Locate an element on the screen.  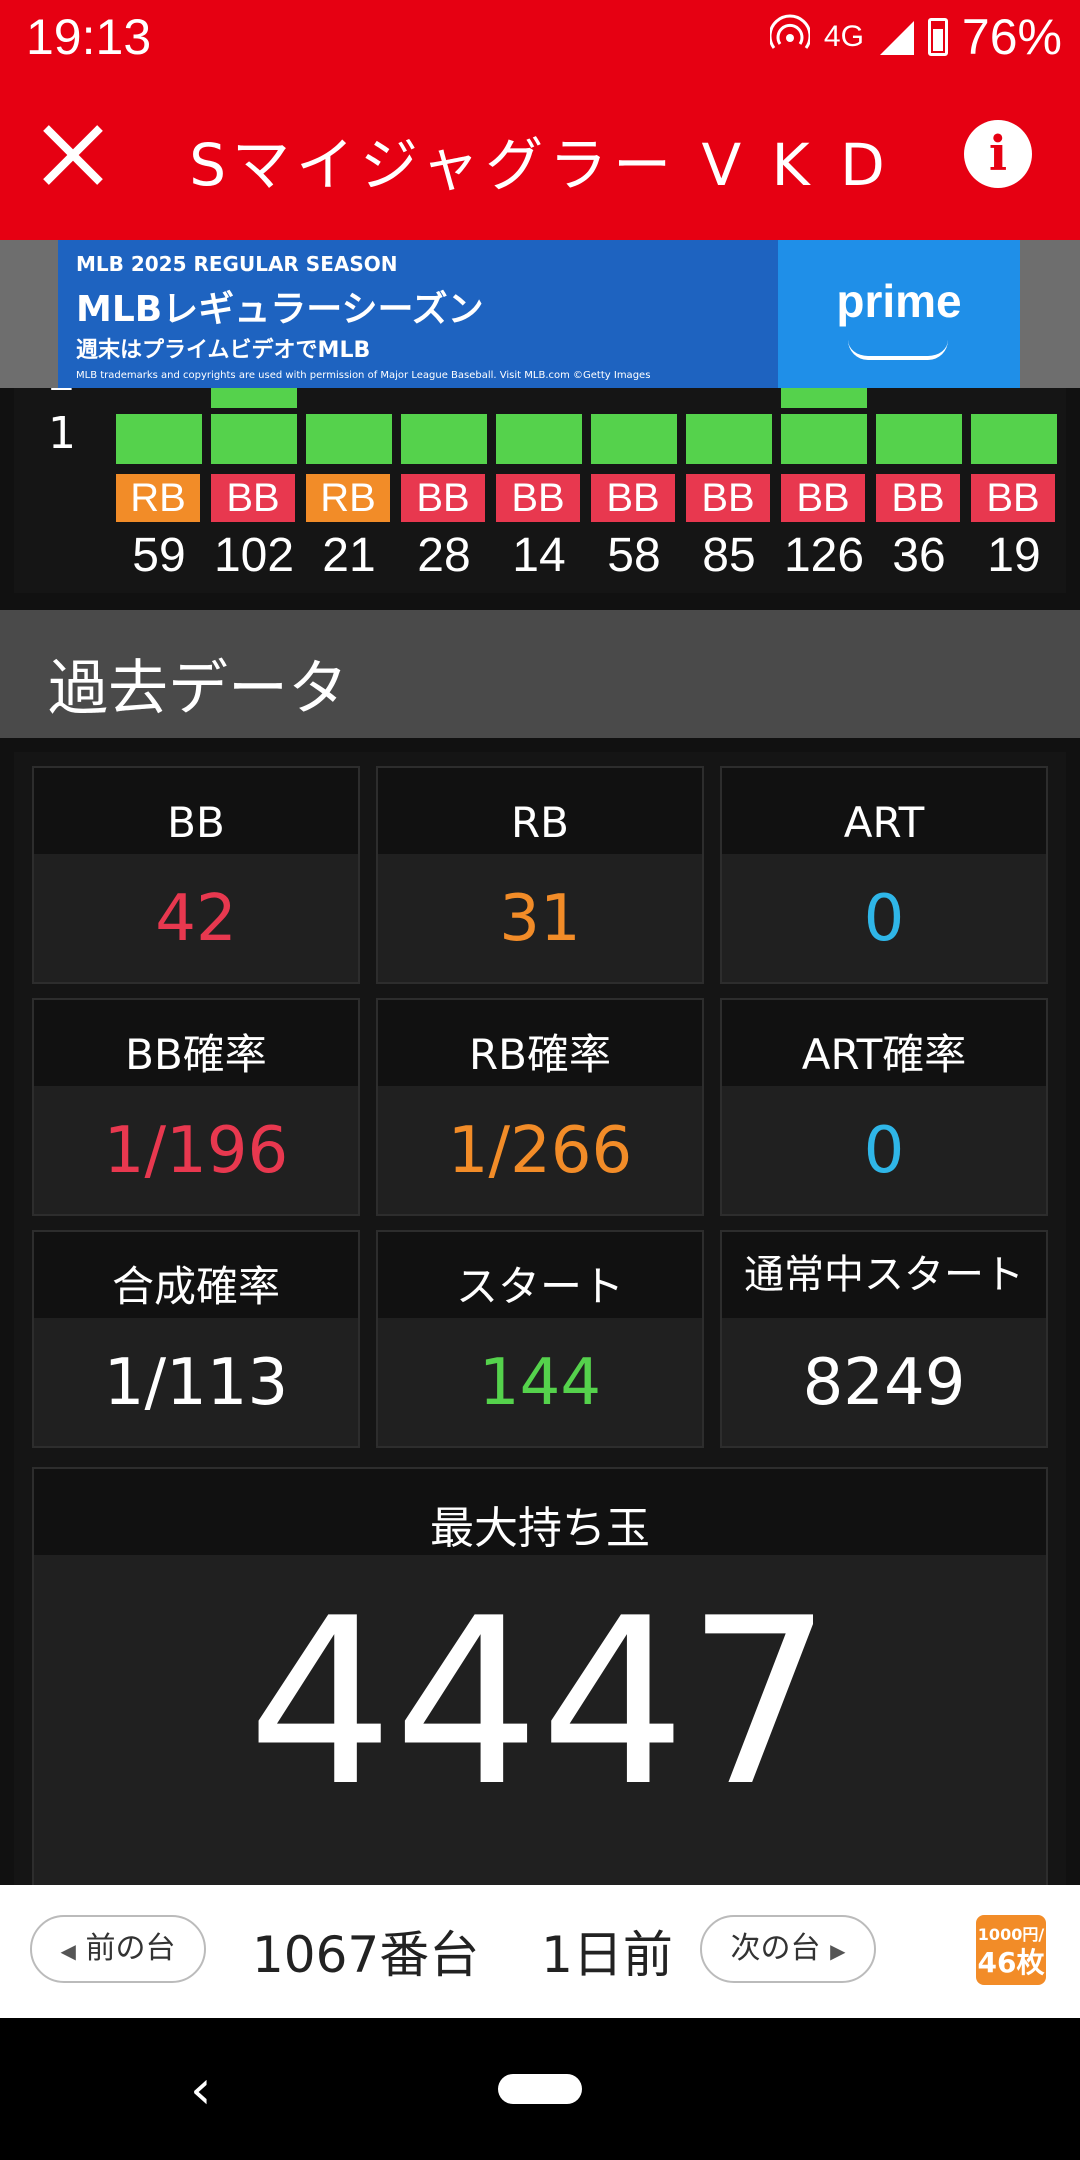
app-header: Sマイジャグラー V K D i is located at coordinates (540, 160).